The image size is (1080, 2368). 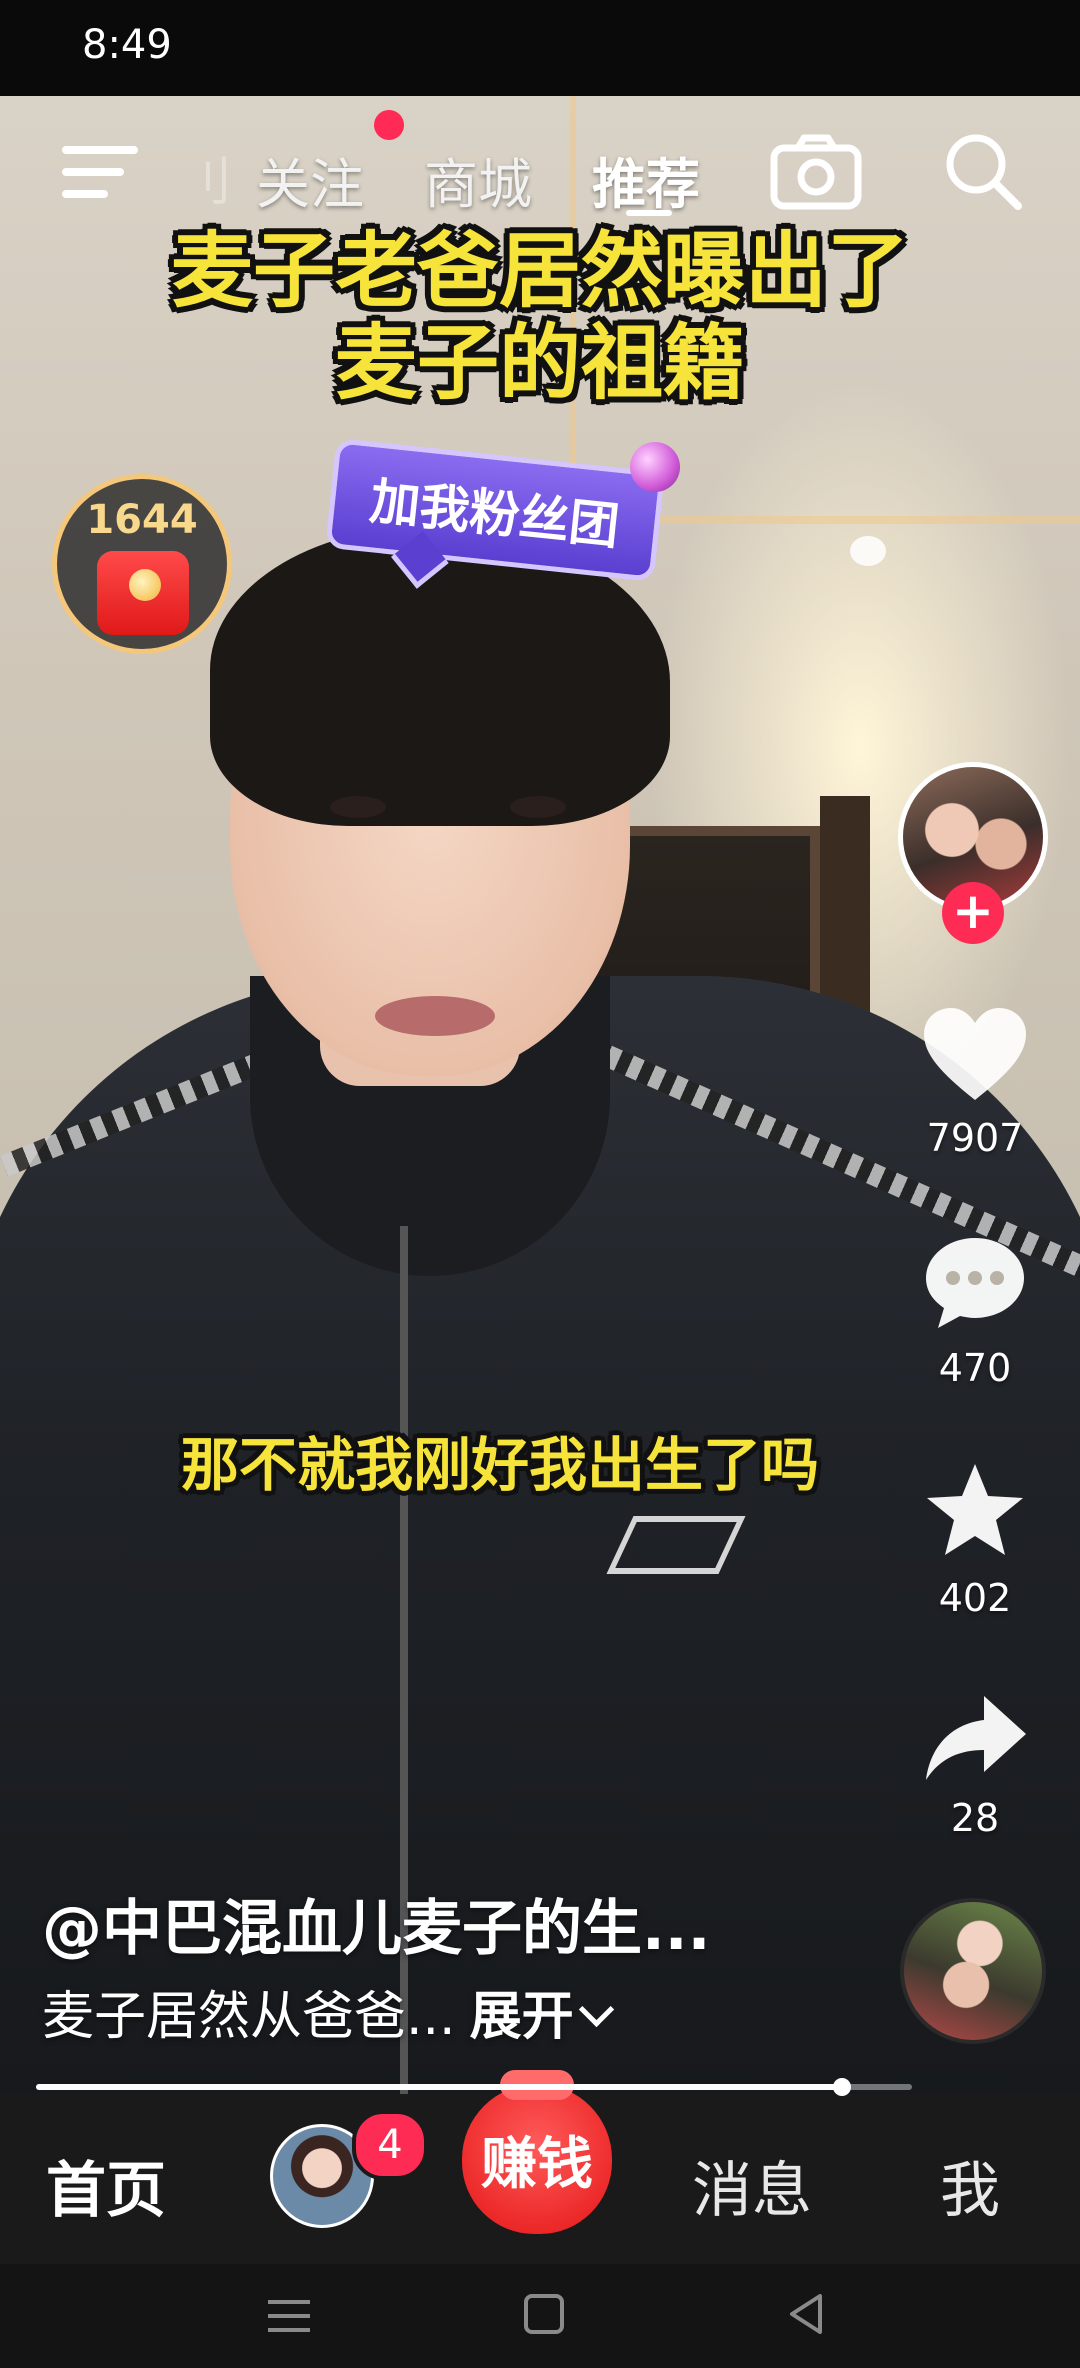 I want to click on follow-button: +, so click(x=973, y=913).